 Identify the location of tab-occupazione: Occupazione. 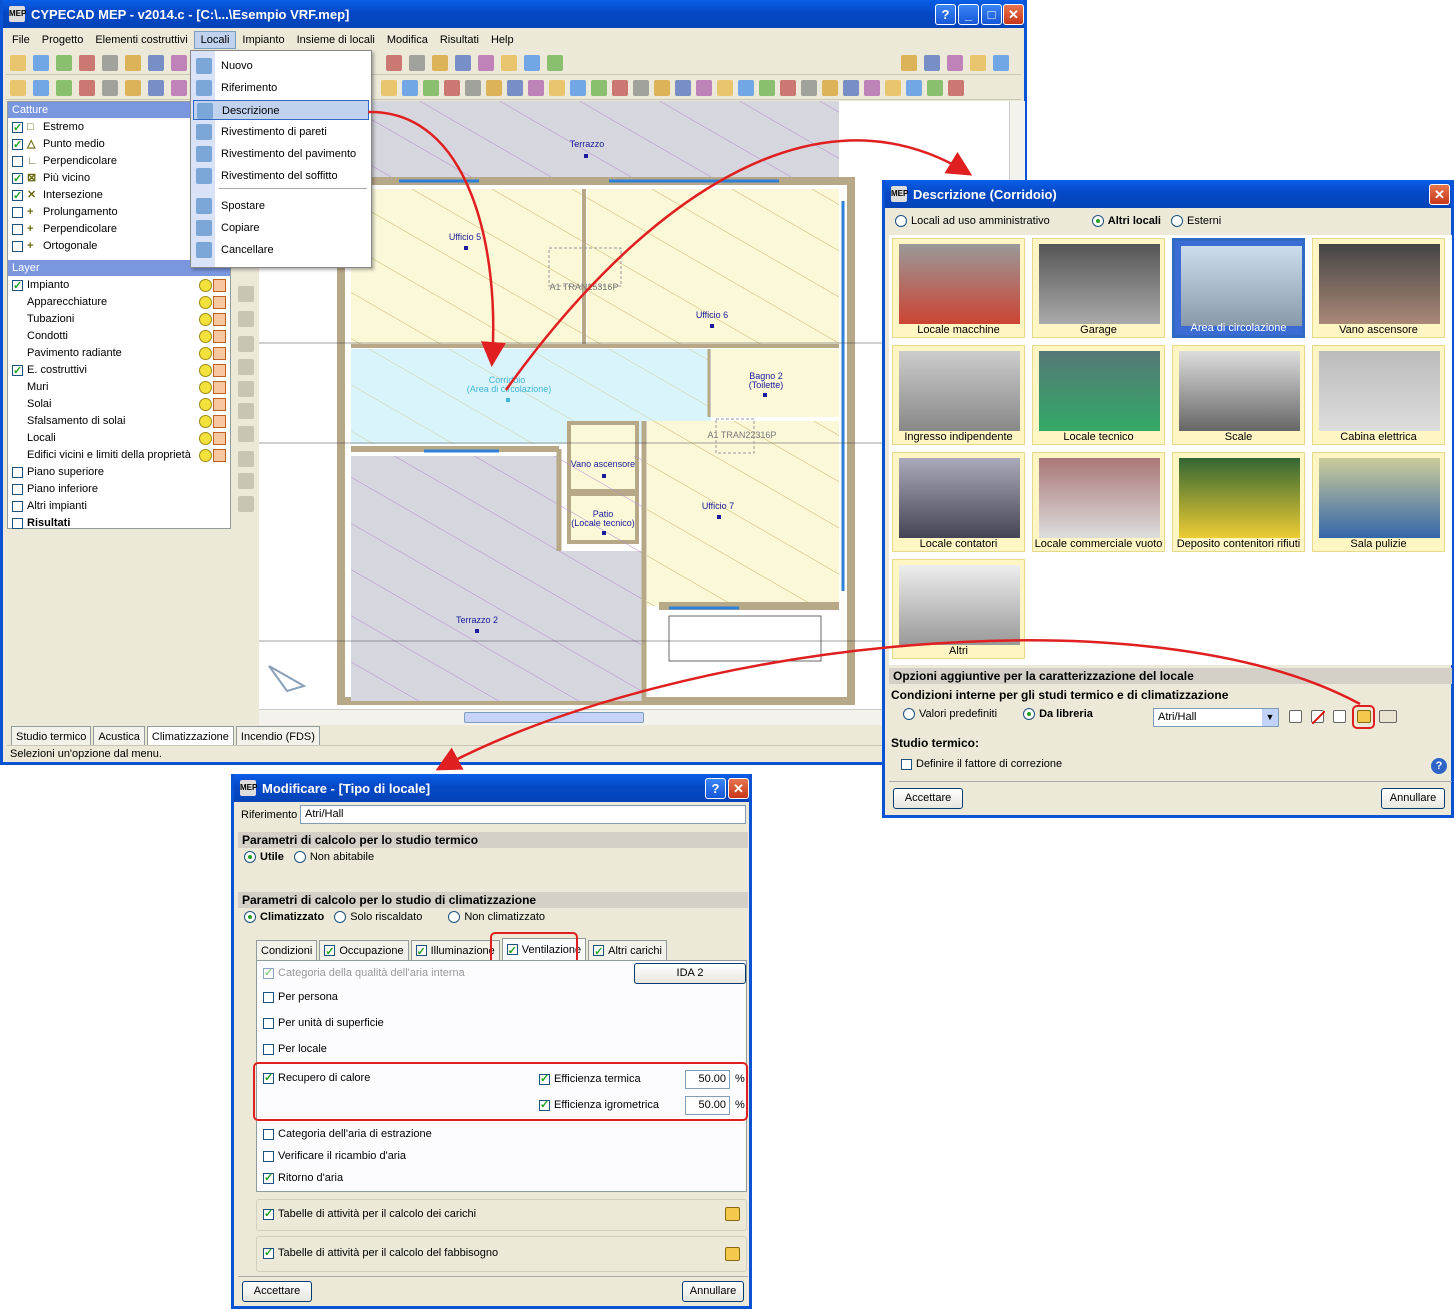
(364, 950).